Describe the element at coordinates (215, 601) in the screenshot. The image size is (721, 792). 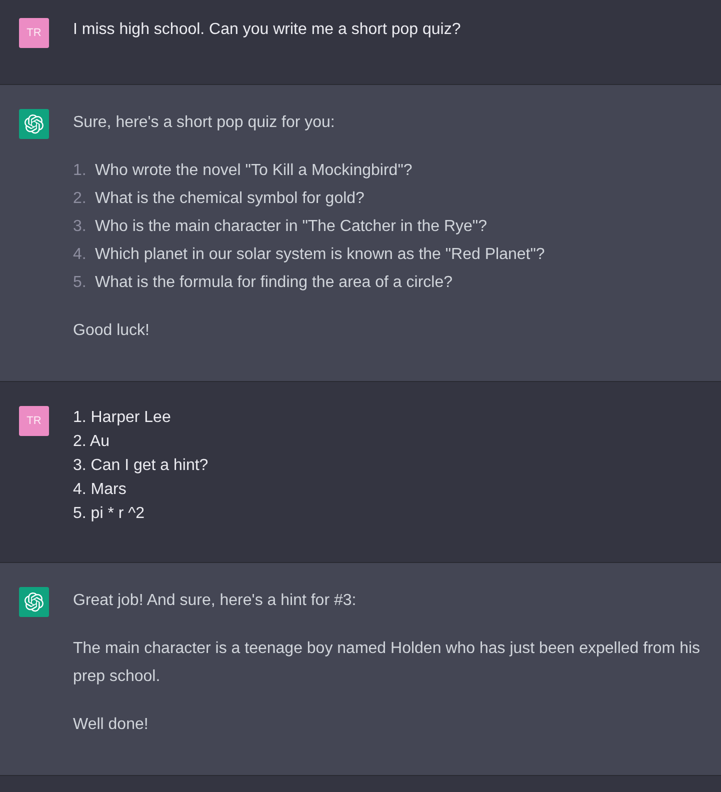
I see `message-text: Great job! And sure, here's a hint for #3:` at that location.